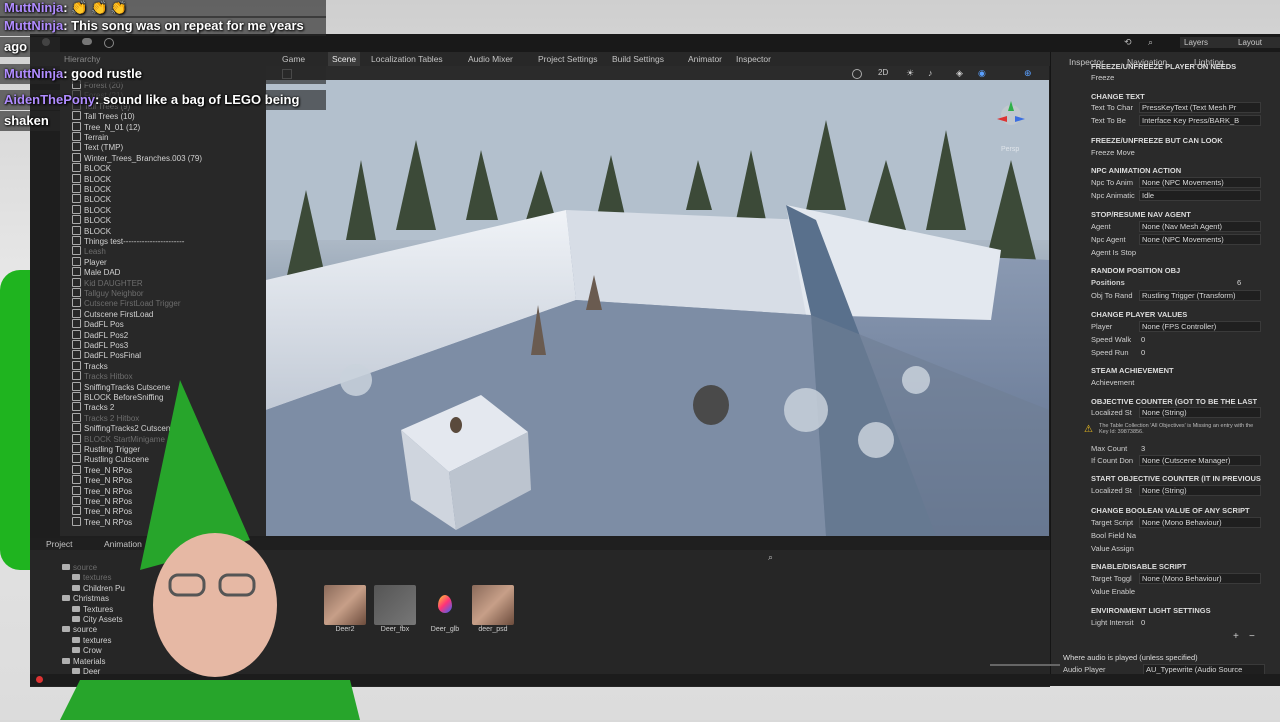 The height and width of the screenshot is (722, 1280). What do you see at coordinates (1200, 107) in the screenshot?
I see `text-to-change-field: PressKeyText (Text Mesh Pr` at bounding box center [1200, 107].